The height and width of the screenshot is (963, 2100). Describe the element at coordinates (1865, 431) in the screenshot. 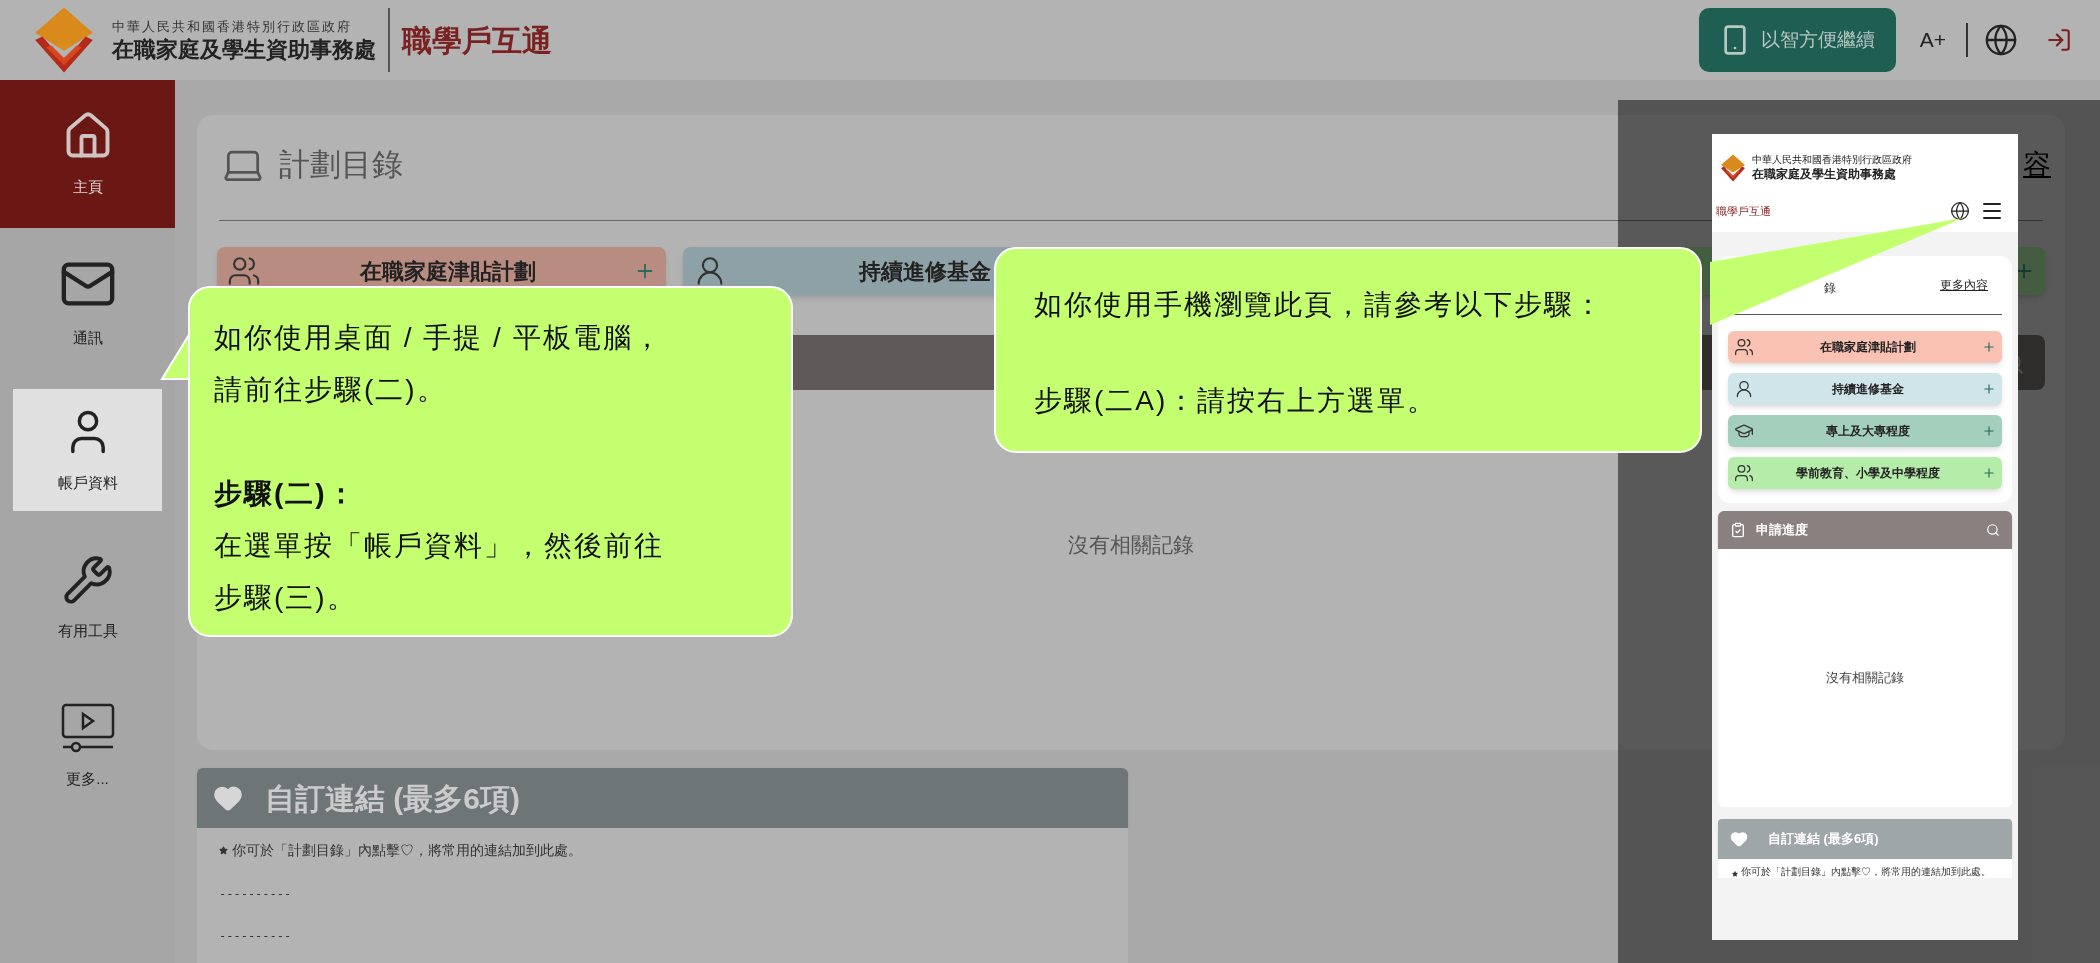

I see `scheme-button: 專上及大專程度` at that location.